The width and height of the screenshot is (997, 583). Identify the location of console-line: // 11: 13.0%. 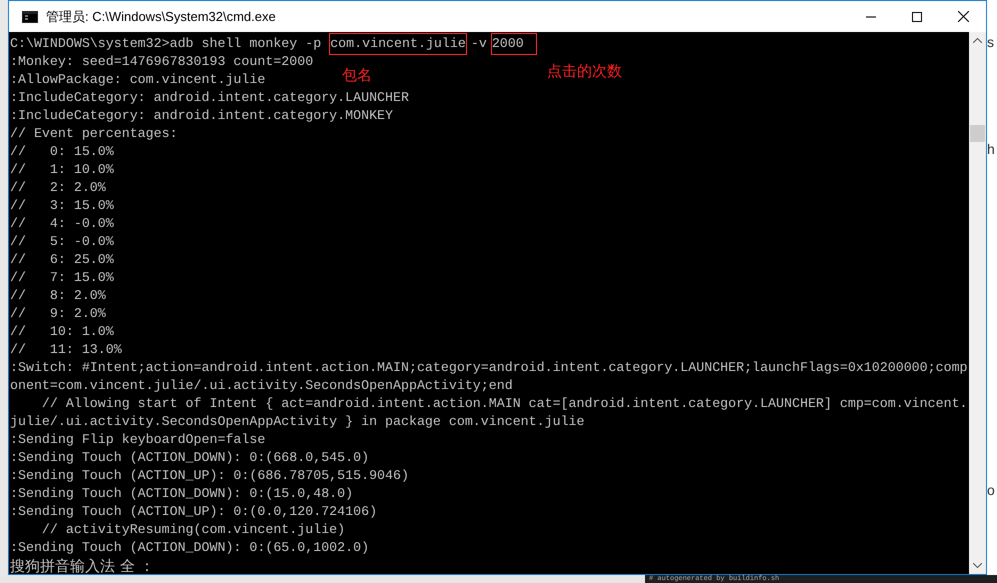
(66, 350).